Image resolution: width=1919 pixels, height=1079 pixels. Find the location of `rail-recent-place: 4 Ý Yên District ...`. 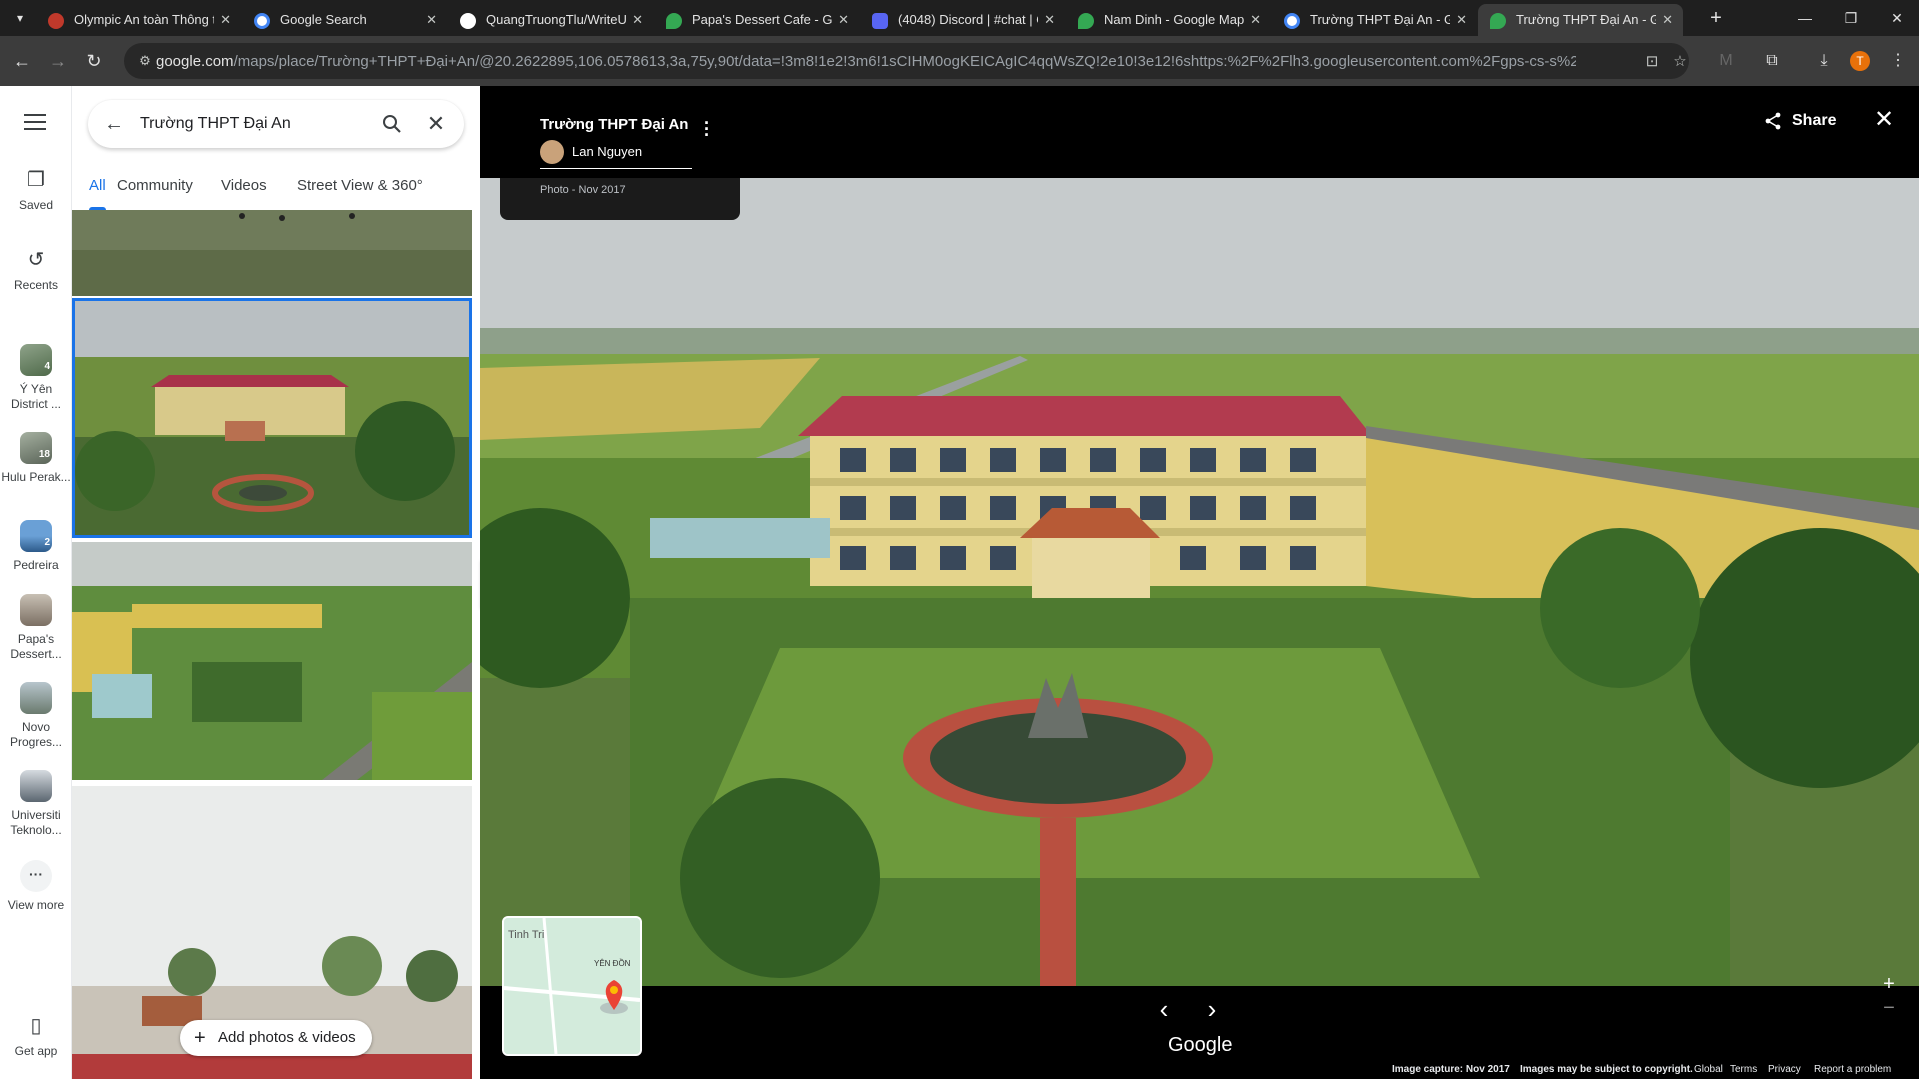

rail-recent-place: 4 Ý Yên District ... is located at coordinates (36, 378).